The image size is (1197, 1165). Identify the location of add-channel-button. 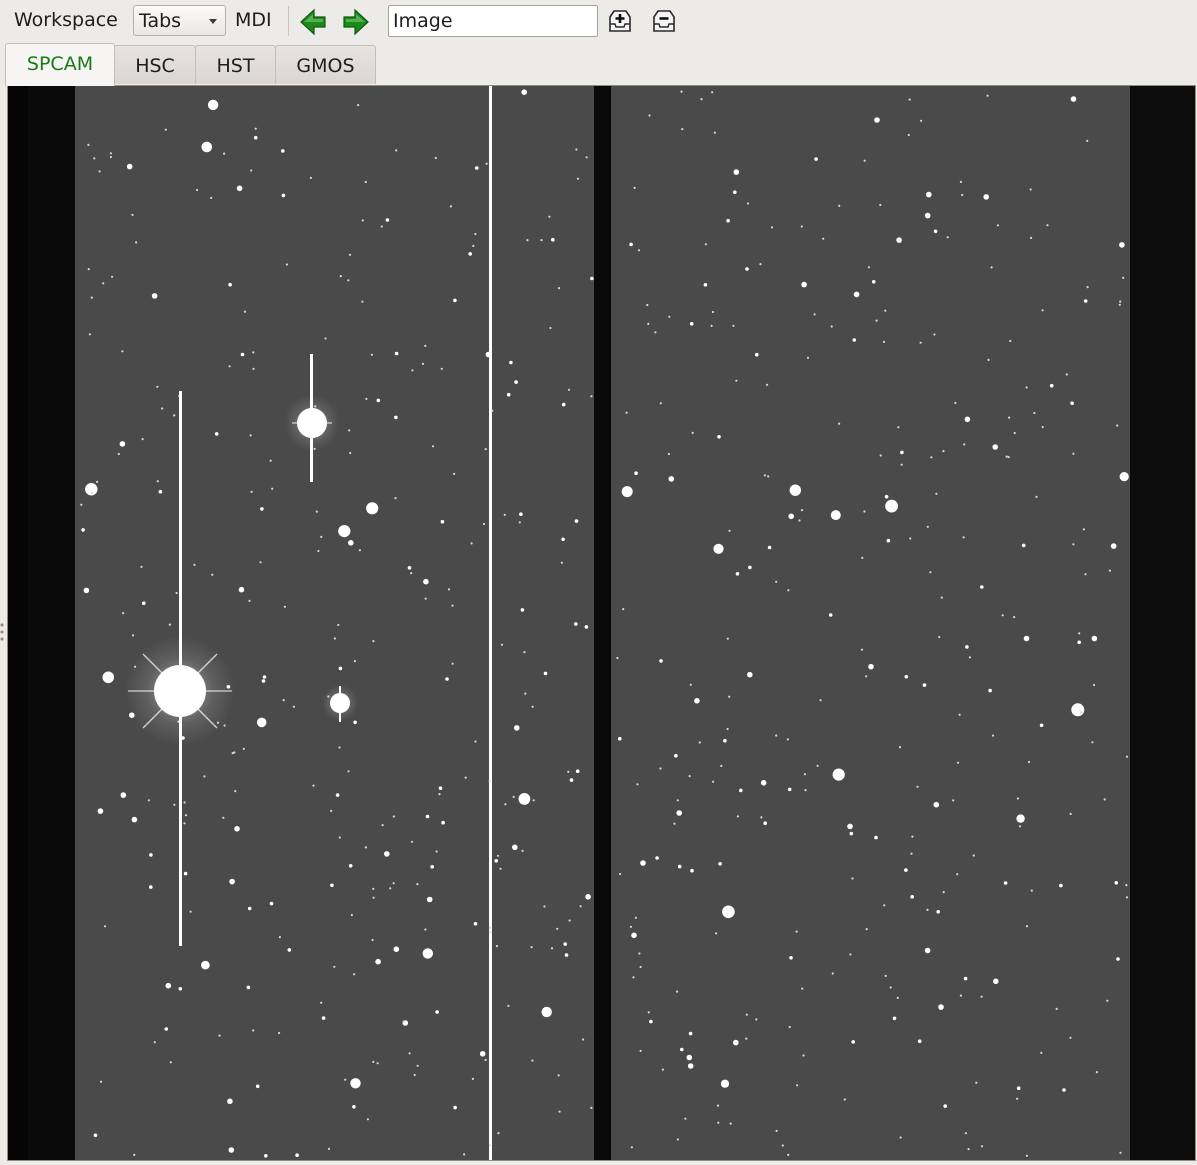
(620, 21).